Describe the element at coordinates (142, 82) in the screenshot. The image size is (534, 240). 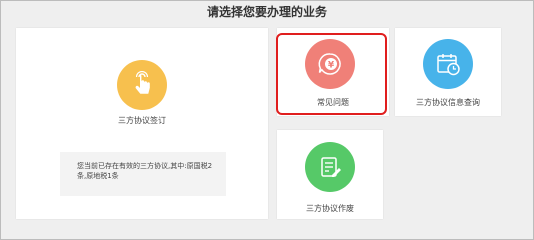
I see `hand-pointer-icon` at that location.